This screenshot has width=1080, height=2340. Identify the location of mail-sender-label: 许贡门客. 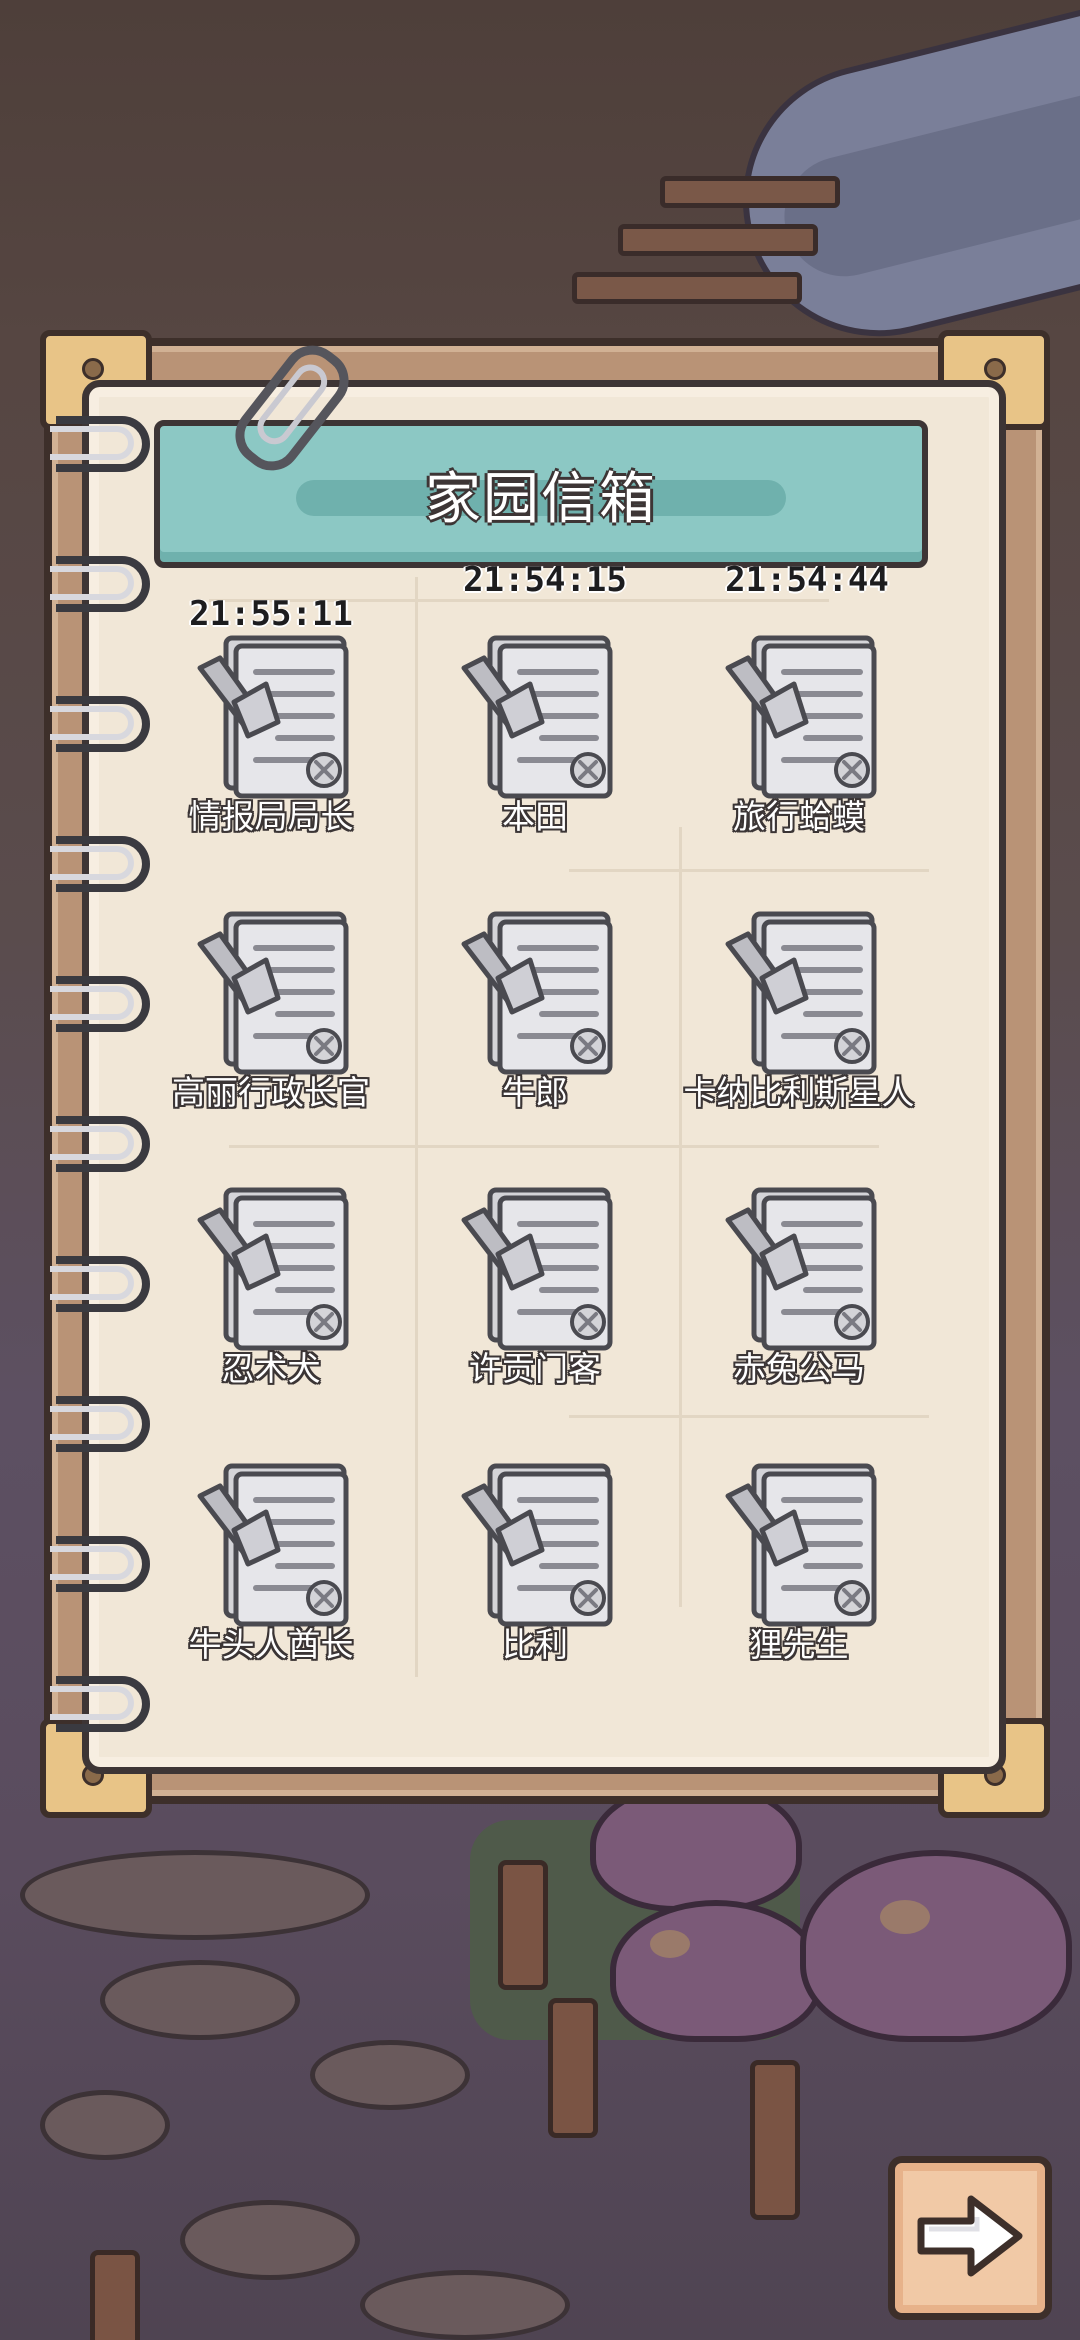
(535, 1368).